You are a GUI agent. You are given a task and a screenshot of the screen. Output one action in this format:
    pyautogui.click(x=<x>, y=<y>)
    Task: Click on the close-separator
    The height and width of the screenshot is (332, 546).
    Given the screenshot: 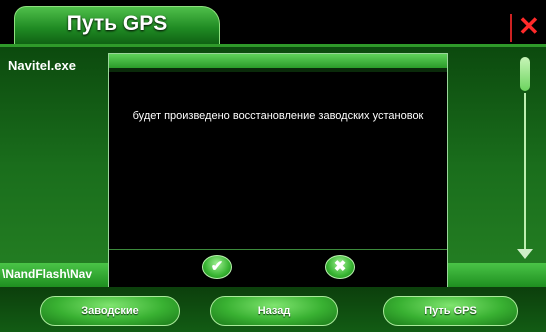 What is the action you would take?
    pyautogui.click(x=511, y=28)
    